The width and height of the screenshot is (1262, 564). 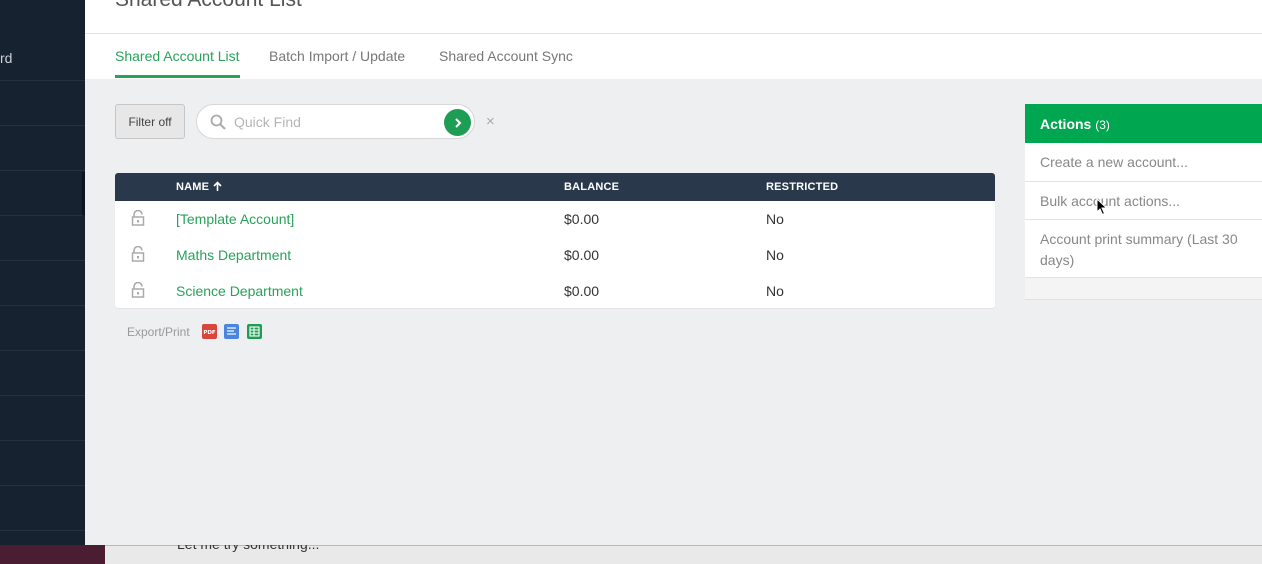 I want to click on tab-batch-import-update: Batch Import / Update, so click(x=337, y=61).